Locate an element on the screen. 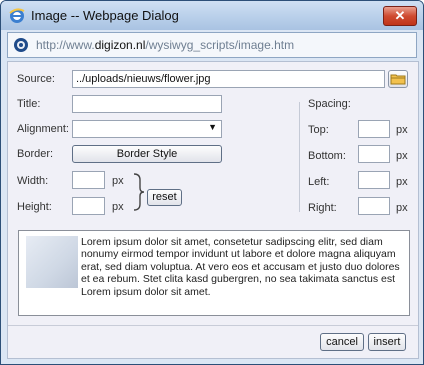 This screenshot has height=365, width=424. footer-divider is located at coordinates (213, 325).